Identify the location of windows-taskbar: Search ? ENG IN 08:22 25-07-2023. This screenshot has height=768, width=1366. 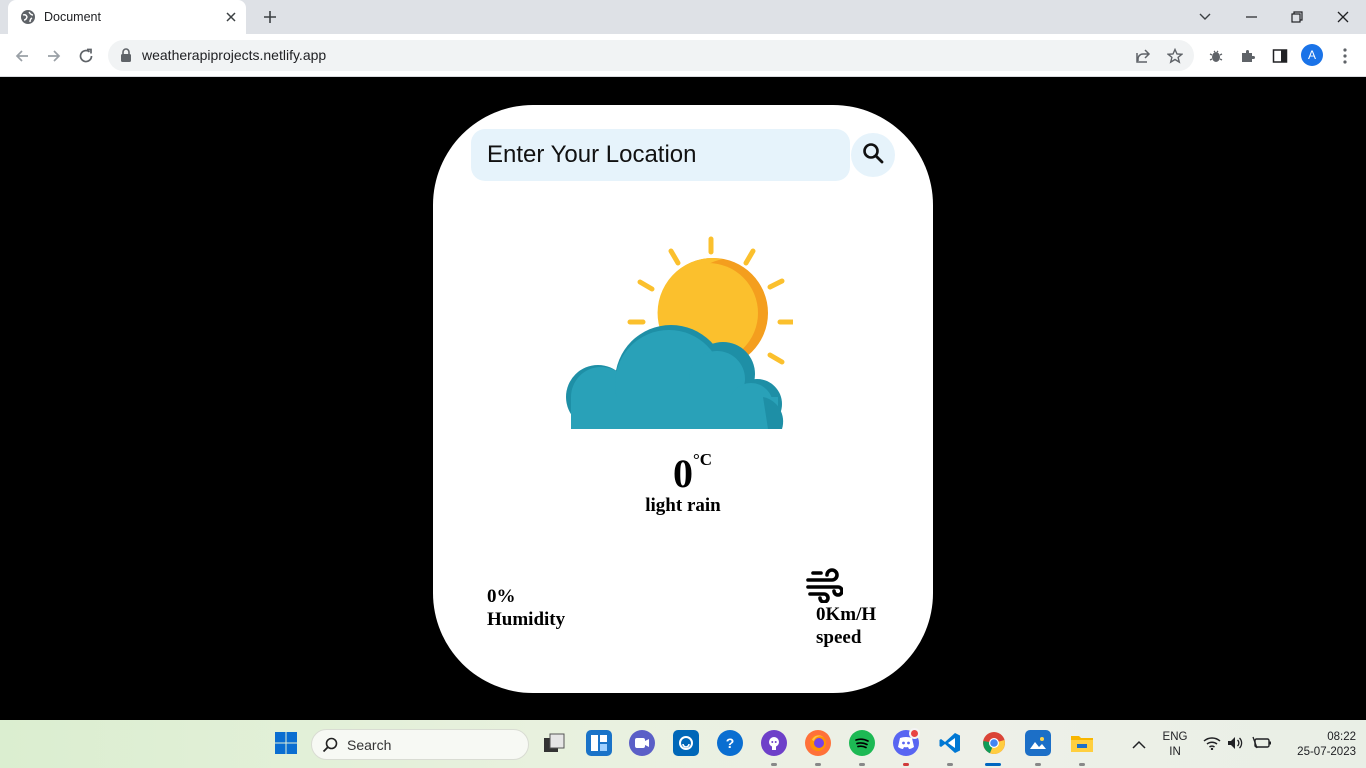
(683, 744).